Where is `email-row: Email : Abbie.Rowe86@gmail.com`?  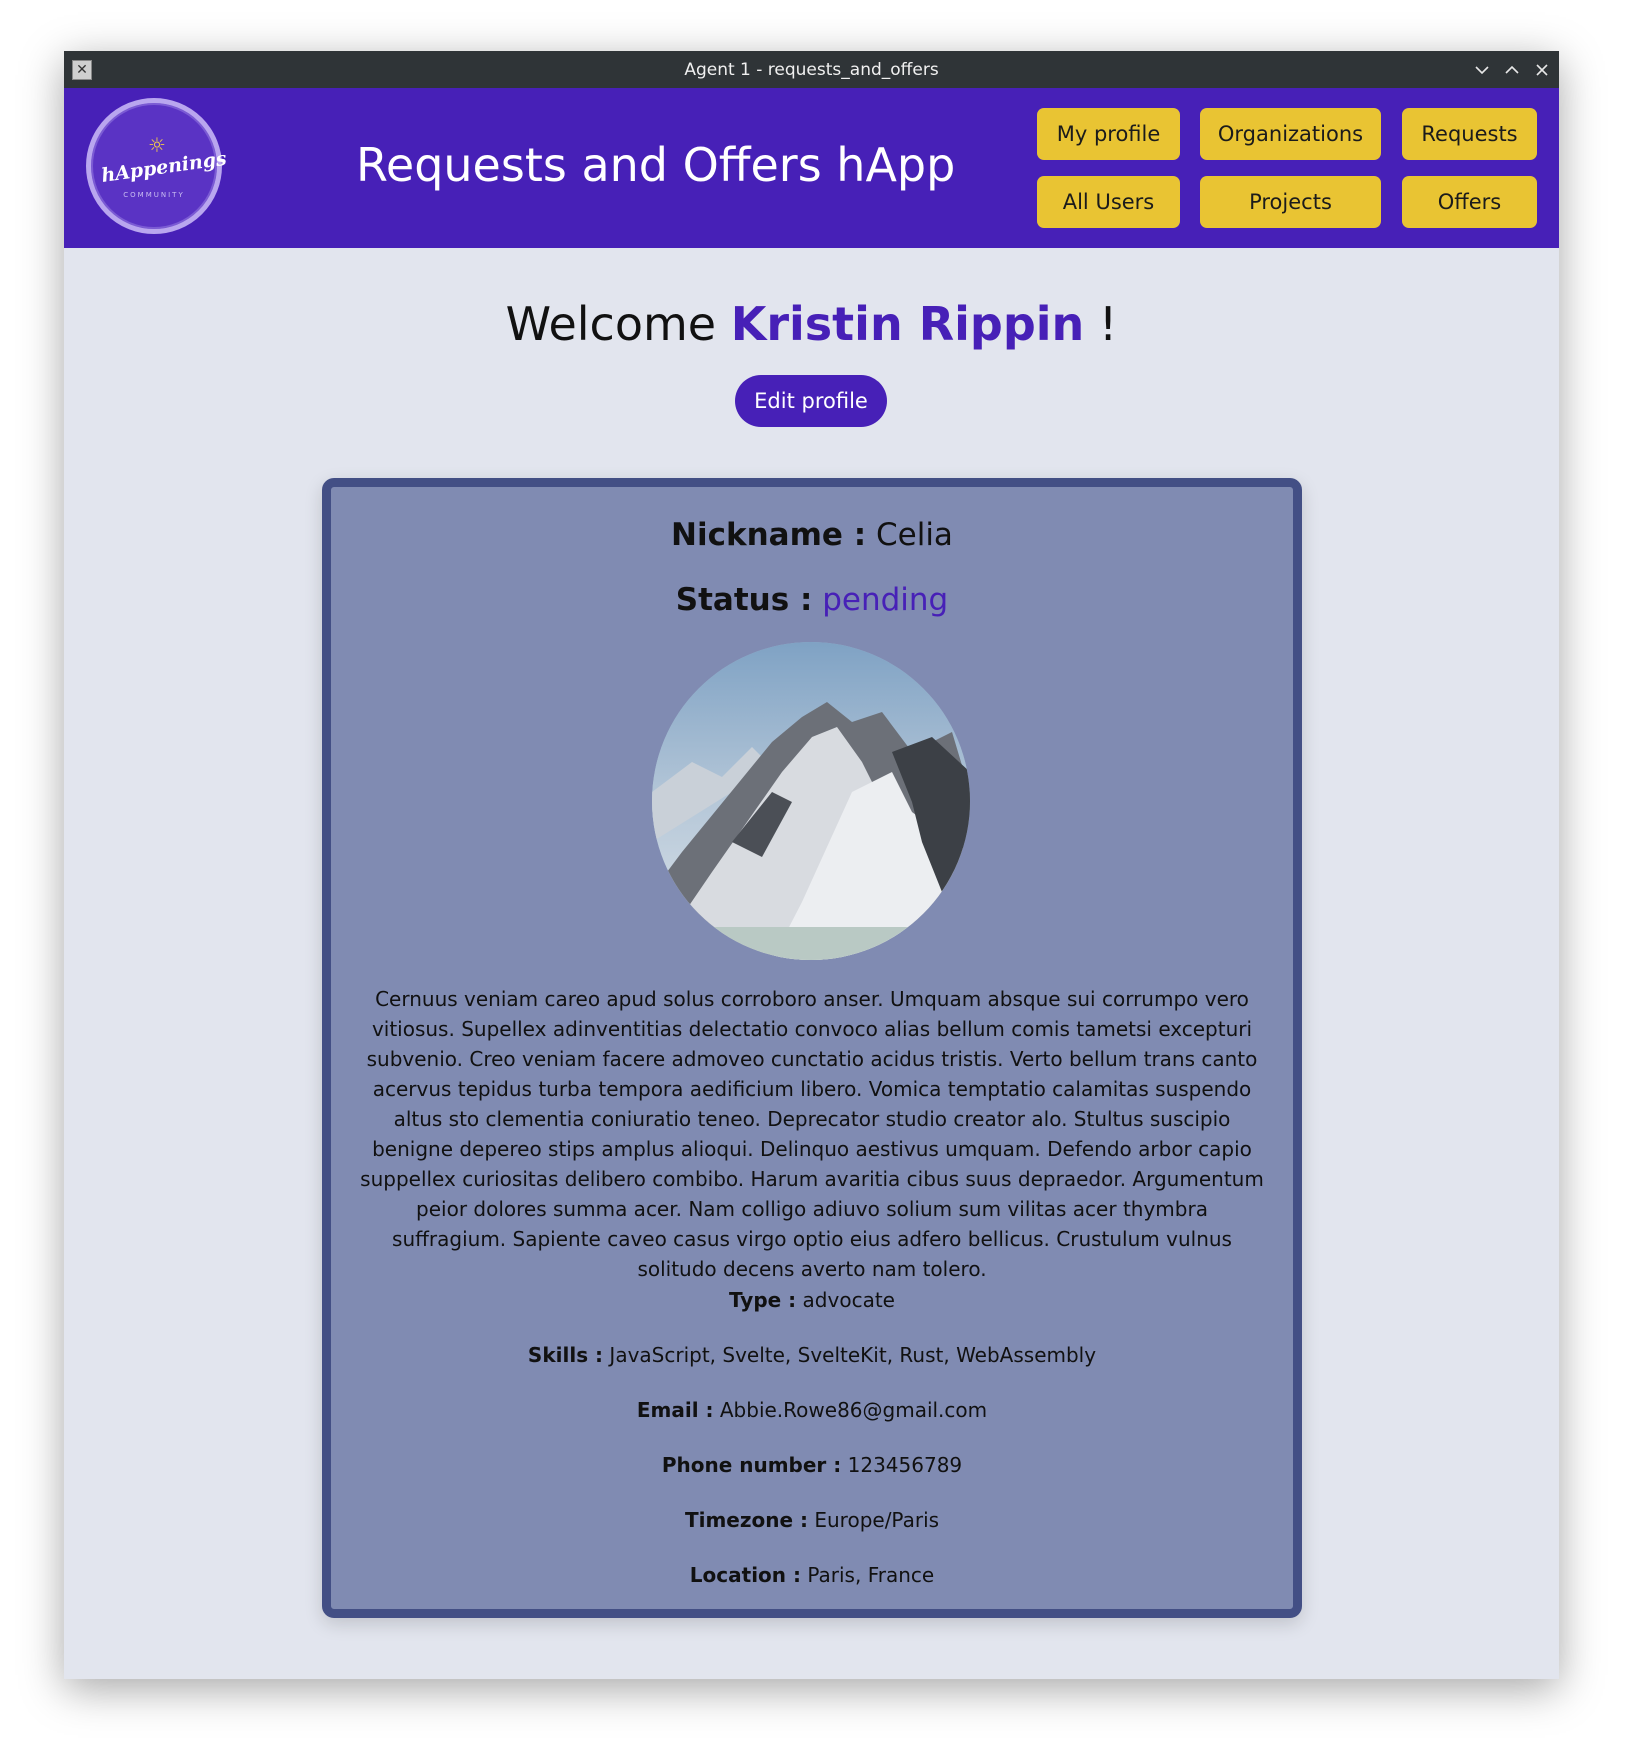
email-row: Email : Abbie.Rowe86@gmail.com is located at coordinates (812, 1410).